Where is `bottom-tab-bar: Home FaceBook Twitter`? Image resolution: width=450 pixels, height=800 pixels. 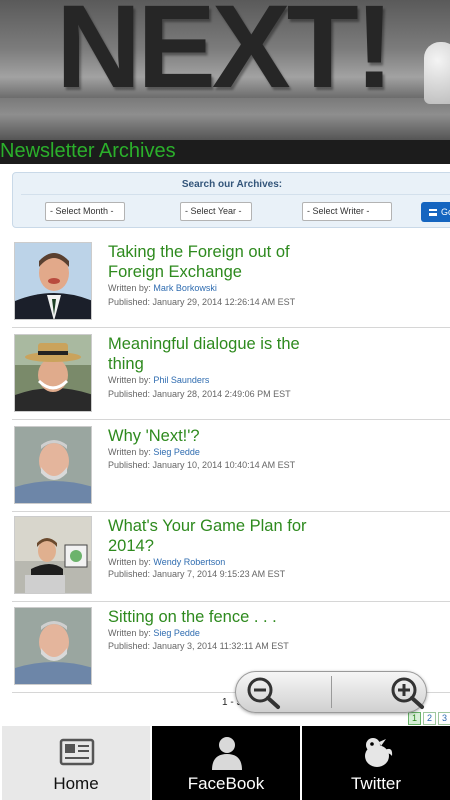
bottom-tab-bar: Home FaceBook Twitter is located at coordinates (225, 763).